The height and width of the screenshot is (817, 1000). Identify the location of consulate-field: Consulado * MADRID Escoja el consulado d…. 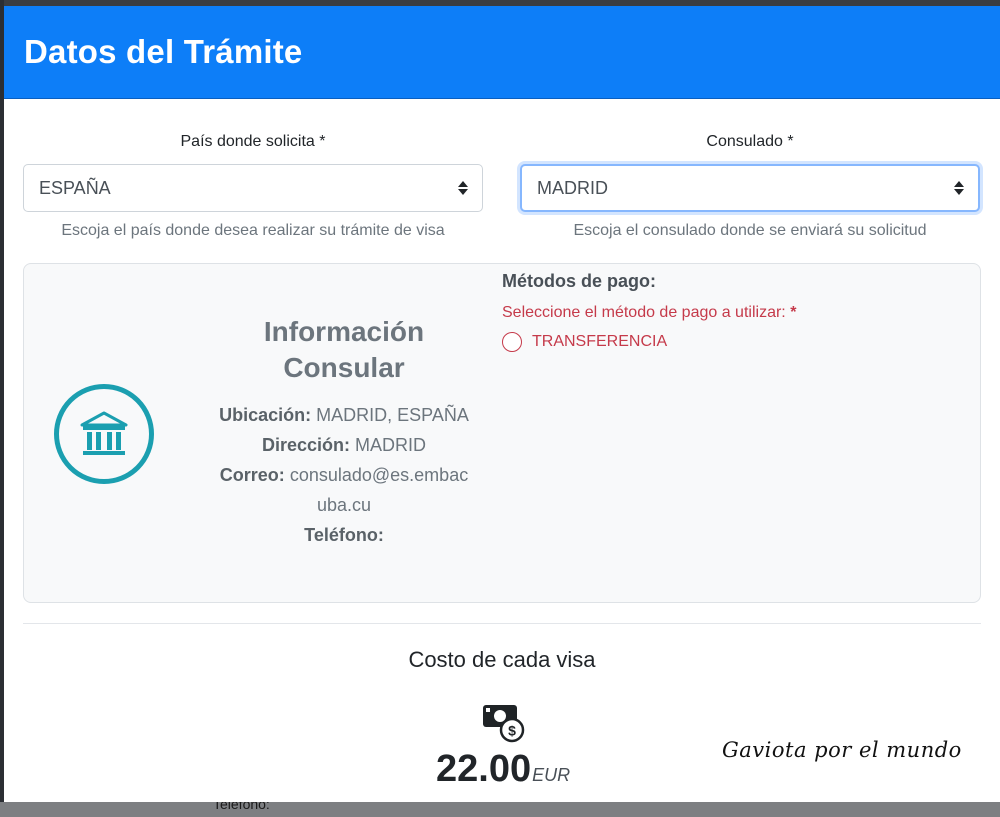
(750, 185).